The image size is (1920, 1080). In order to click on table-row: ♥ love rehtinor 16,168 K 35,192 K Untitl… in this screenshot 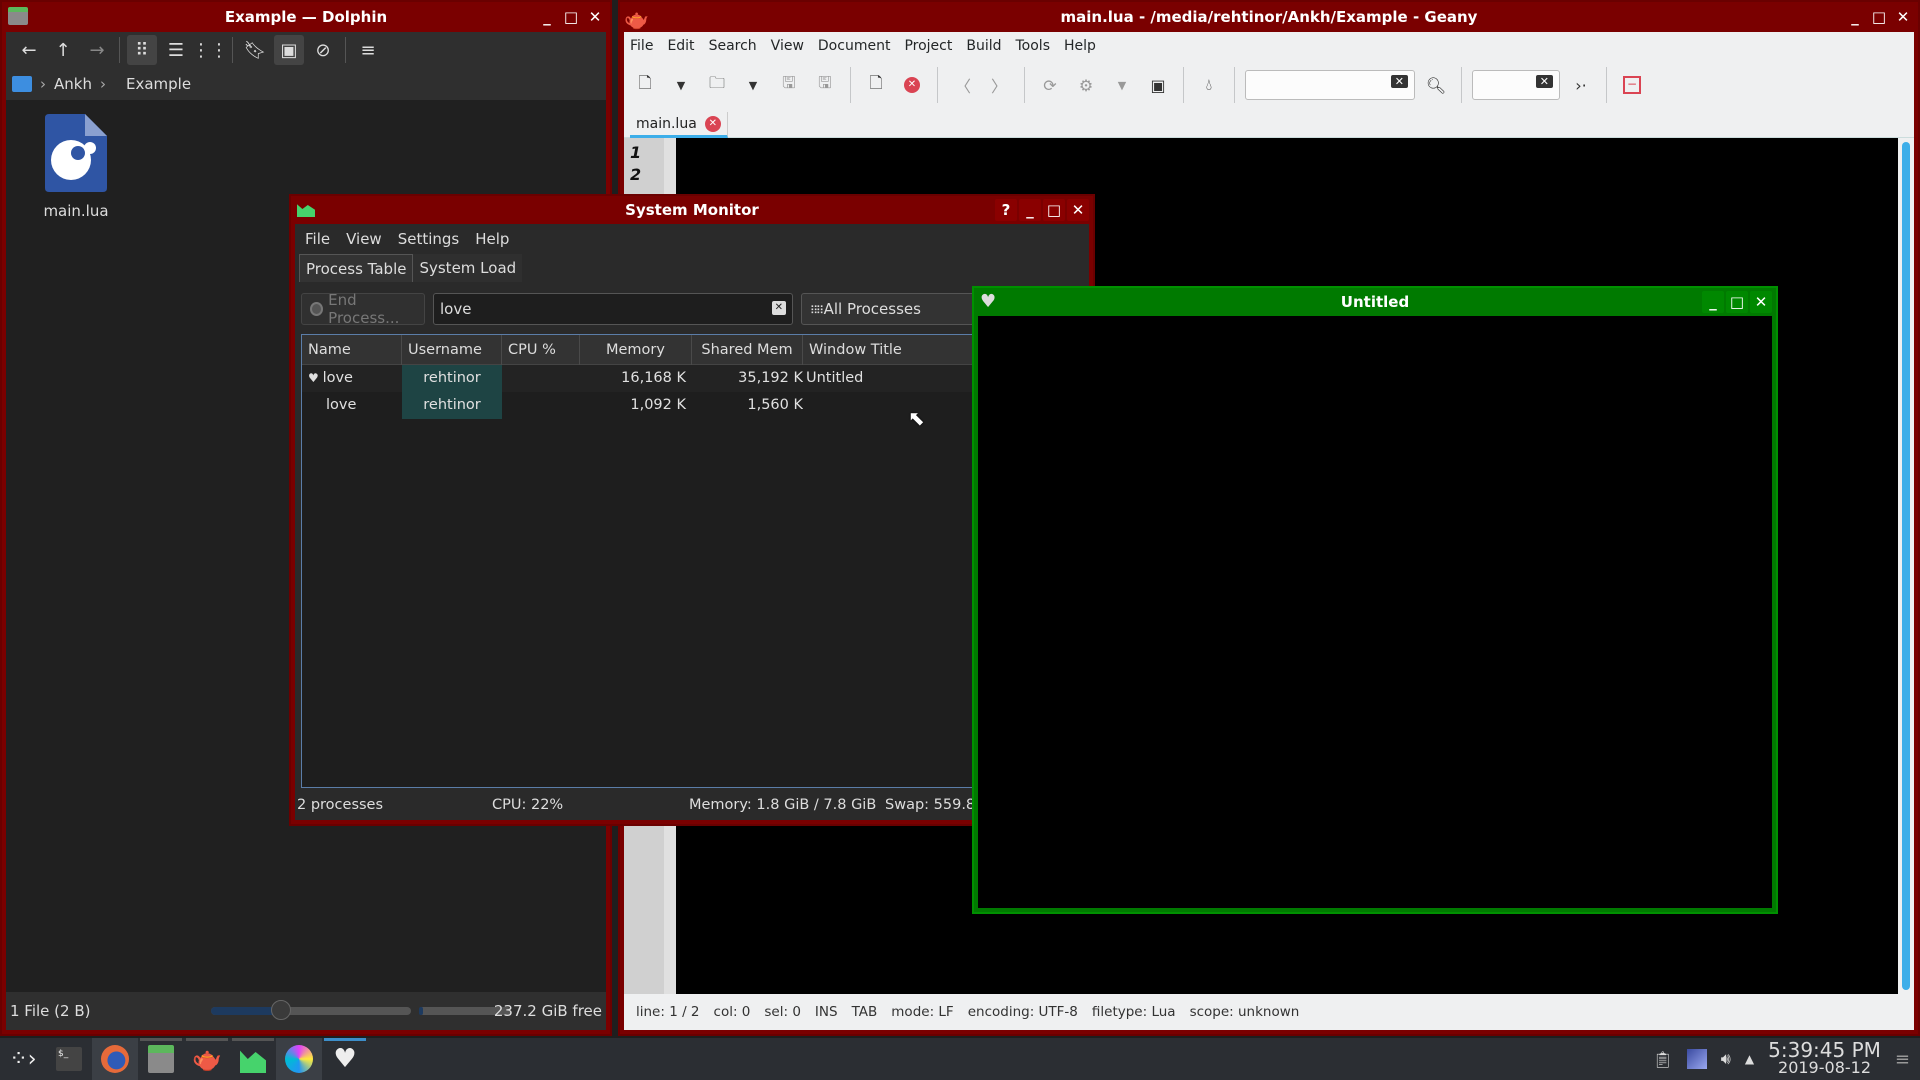, I will do `click(695, 378)`.